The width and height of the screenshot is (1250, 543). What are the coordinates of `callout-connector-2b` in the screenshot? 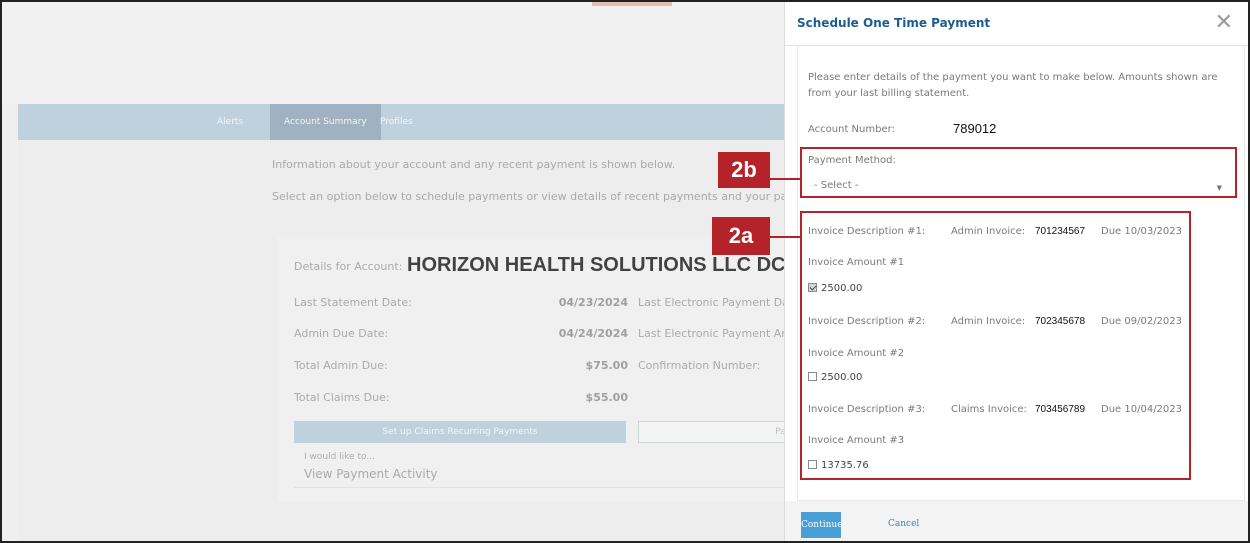 It's located at (785, 179).